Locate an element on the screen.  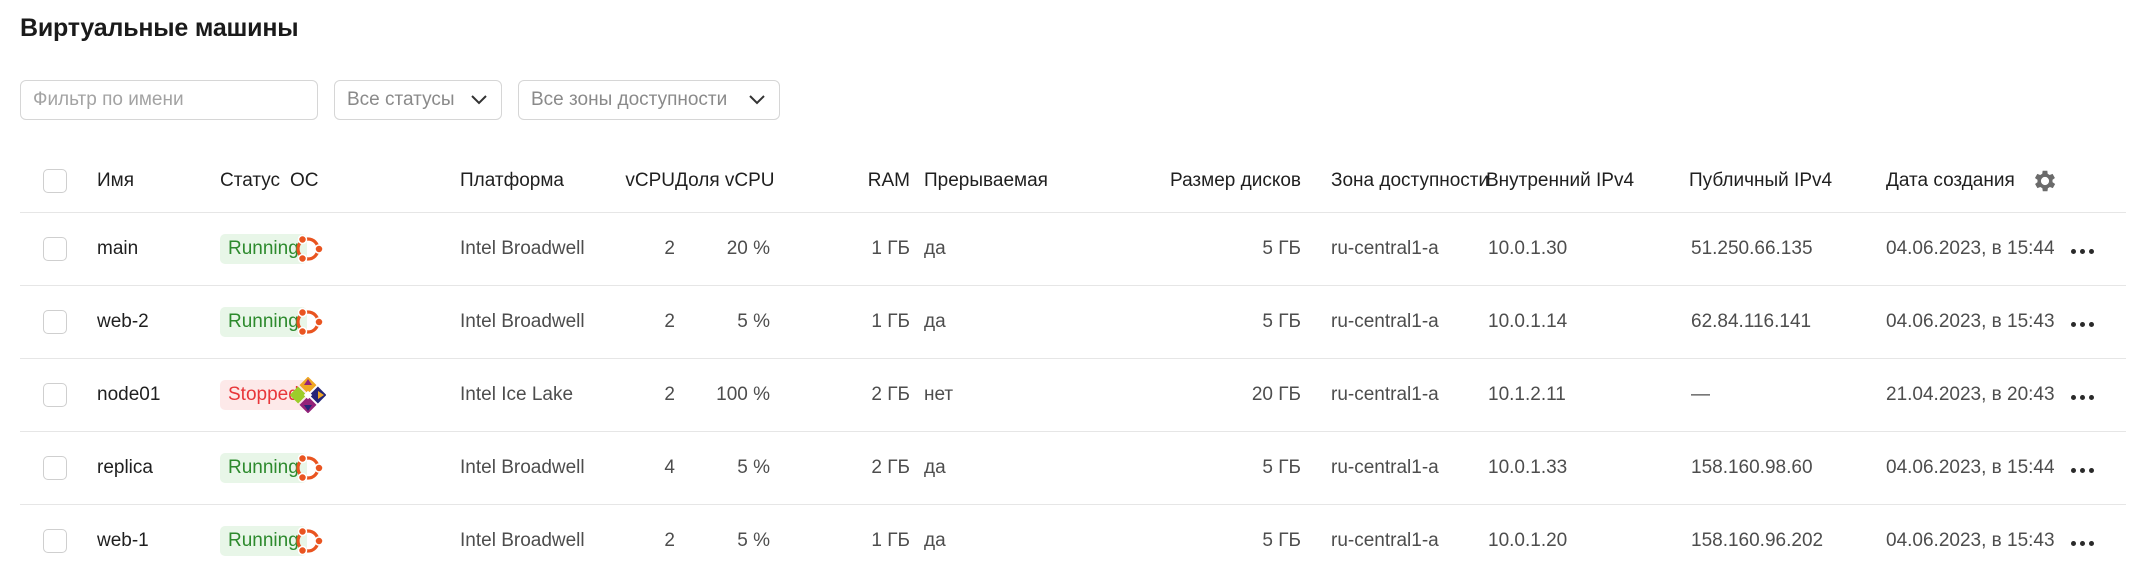
vm-name: replica is located at coordinates (158, 468).